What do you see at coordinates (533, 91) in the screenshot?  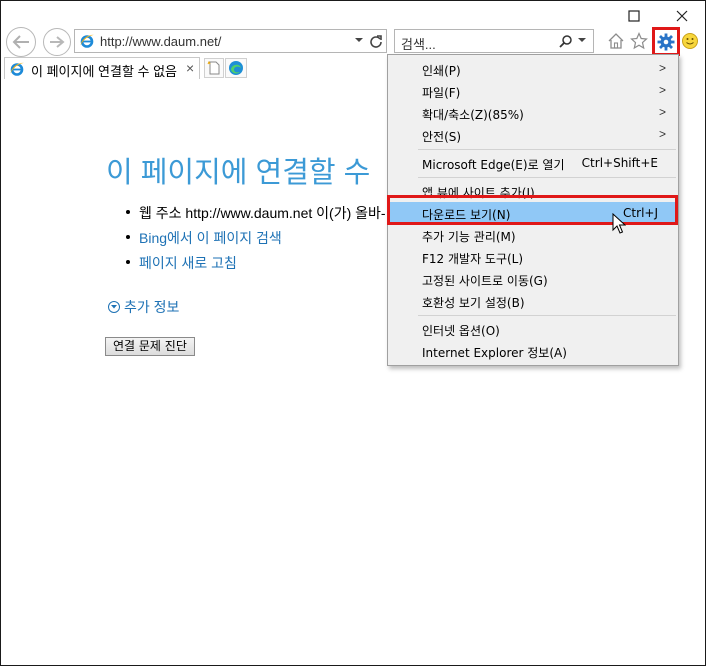 I see `menu-item-file: 파일(F) >` at bounding box center [533, 91].